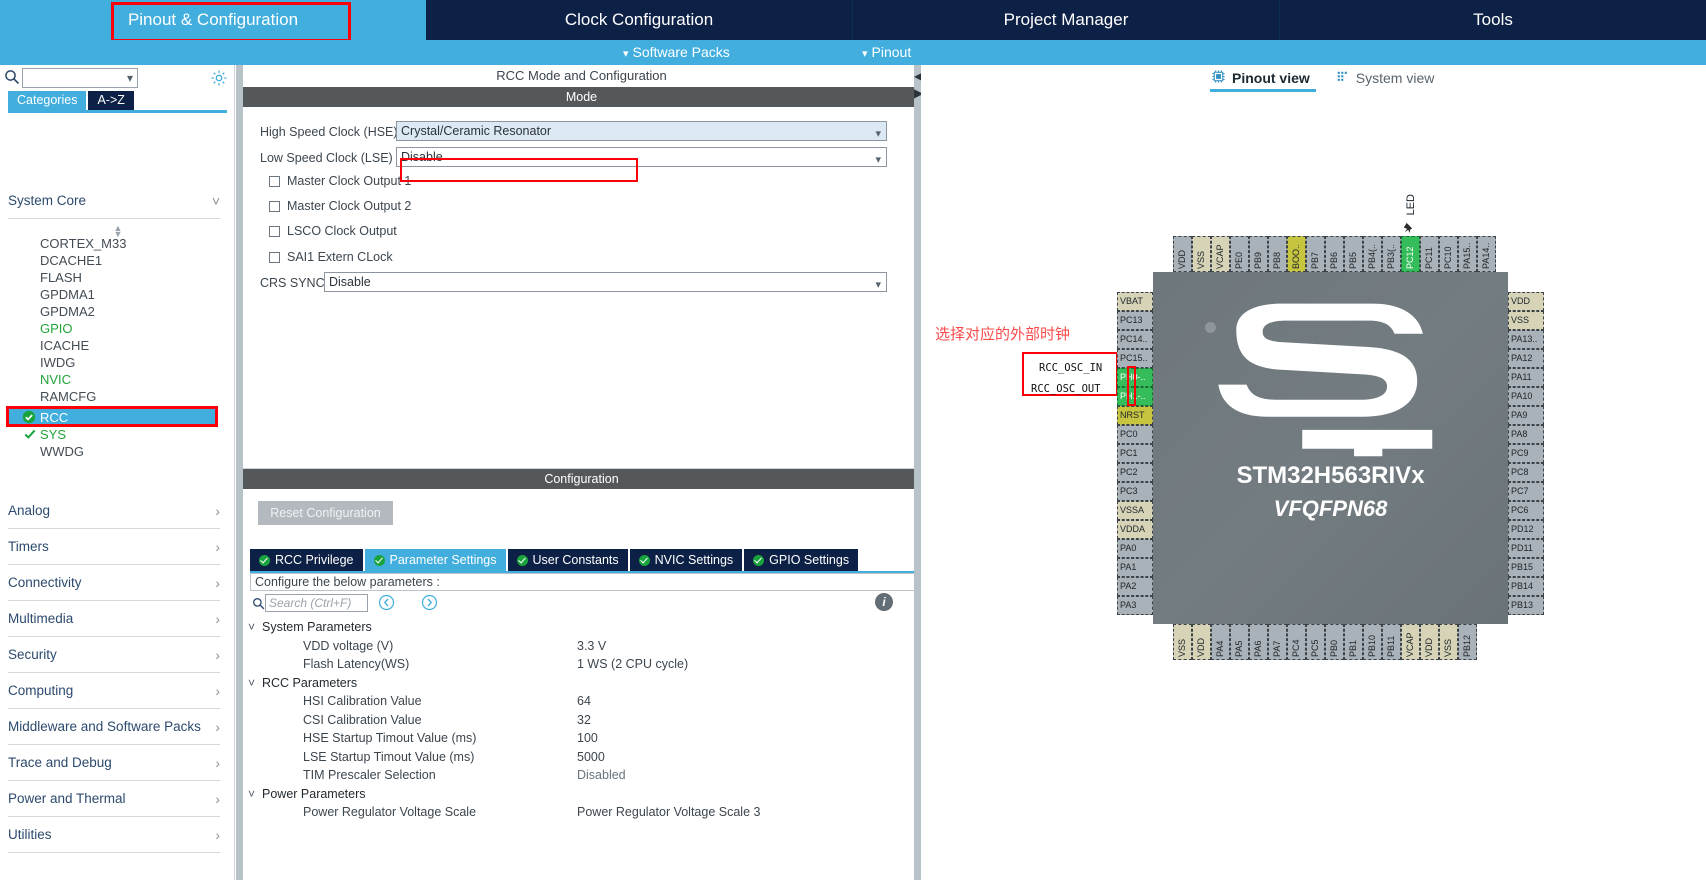 This screenshot has width=1706, height=880. I want to click on pin-right: PB15, so click(1526, 567).